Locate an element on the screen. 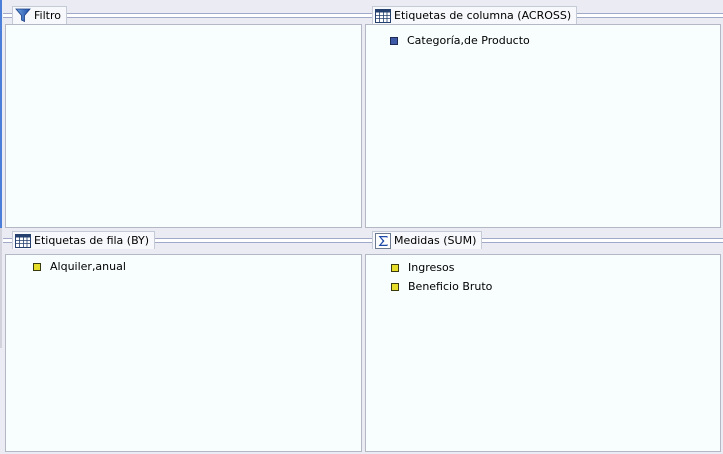  filter-pane-tab: Filtro is located at coordinates (39, 15).